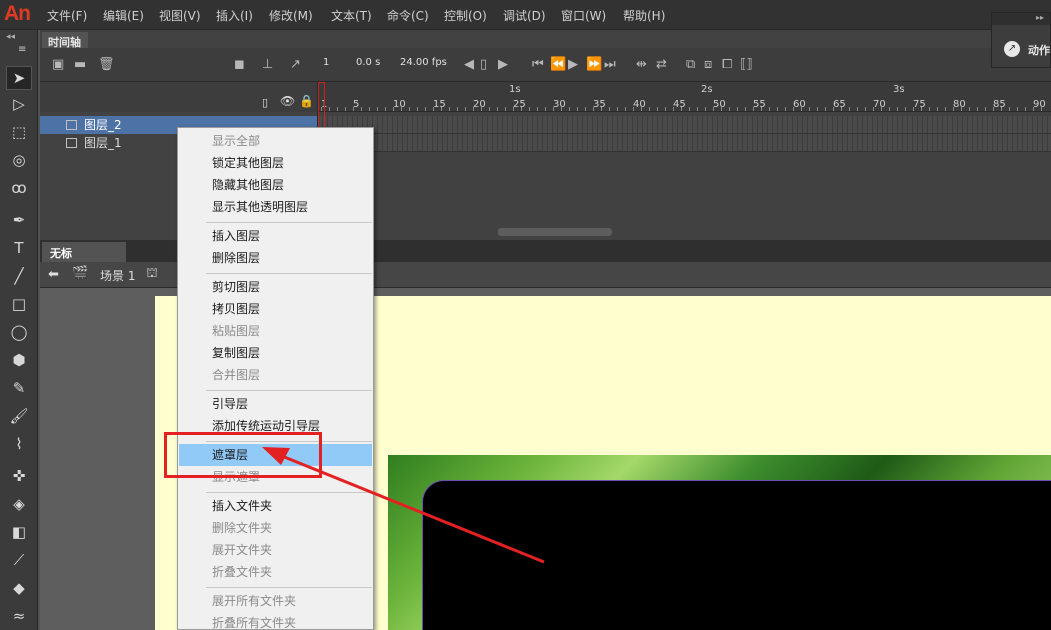 Image resolution: width=1051 pixels, height=630 pixels. I want to click on play-icon: ▶, so click(573, 64).